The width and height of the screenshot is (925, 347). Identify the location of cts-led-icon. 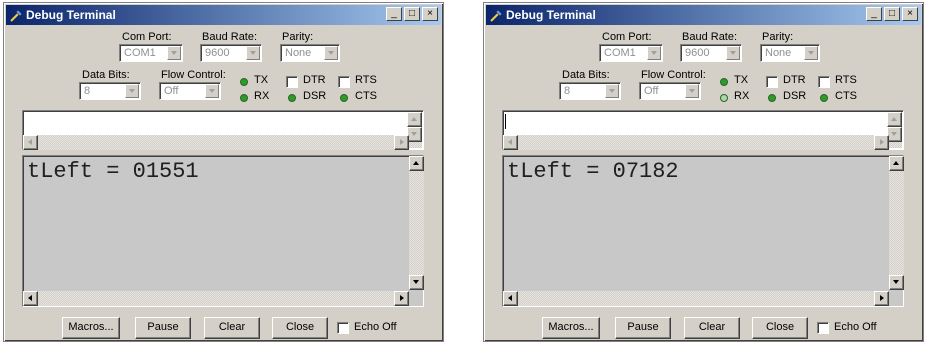
(824, 98).